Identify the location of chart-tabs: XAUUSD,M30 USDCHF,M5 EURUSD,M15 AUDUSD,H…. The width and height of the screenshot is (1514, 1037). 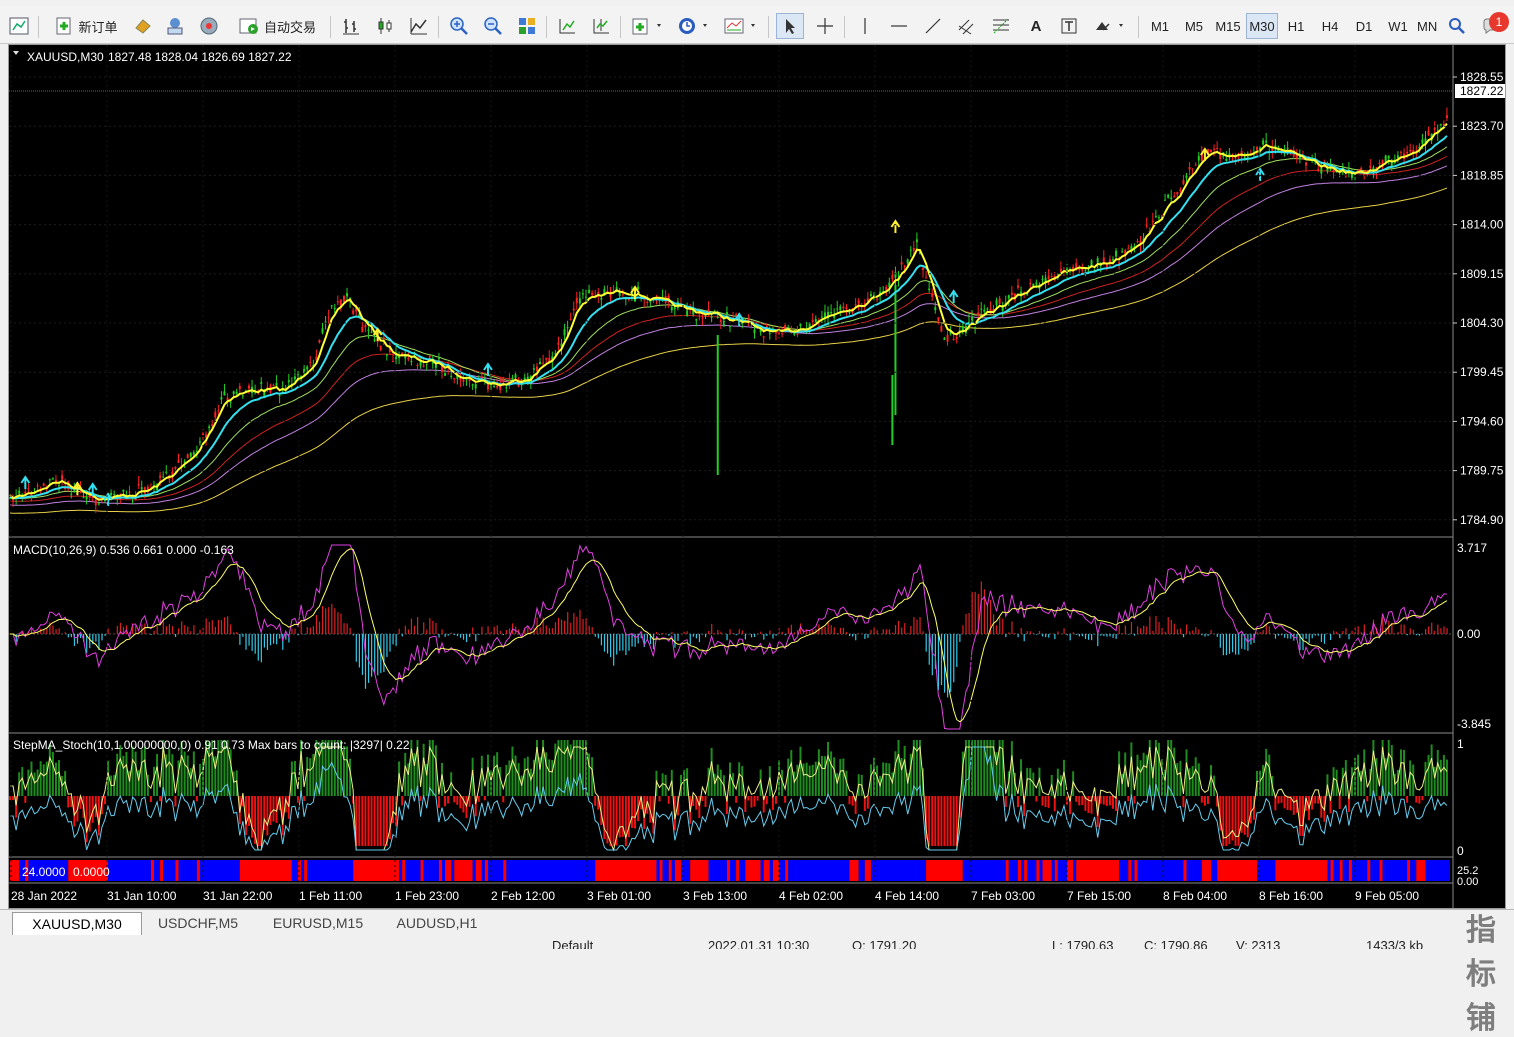
(757, 923).